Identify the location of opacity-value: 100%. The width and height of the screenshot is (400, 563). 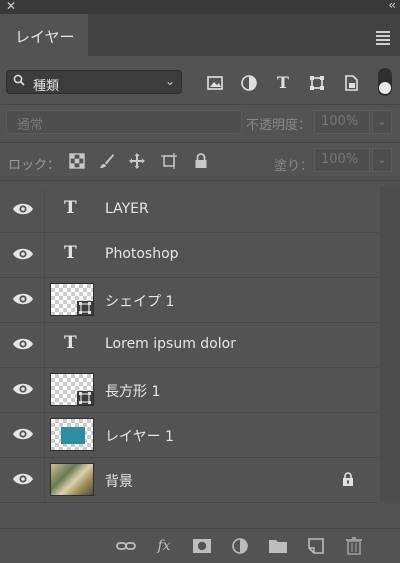
(340, 121).